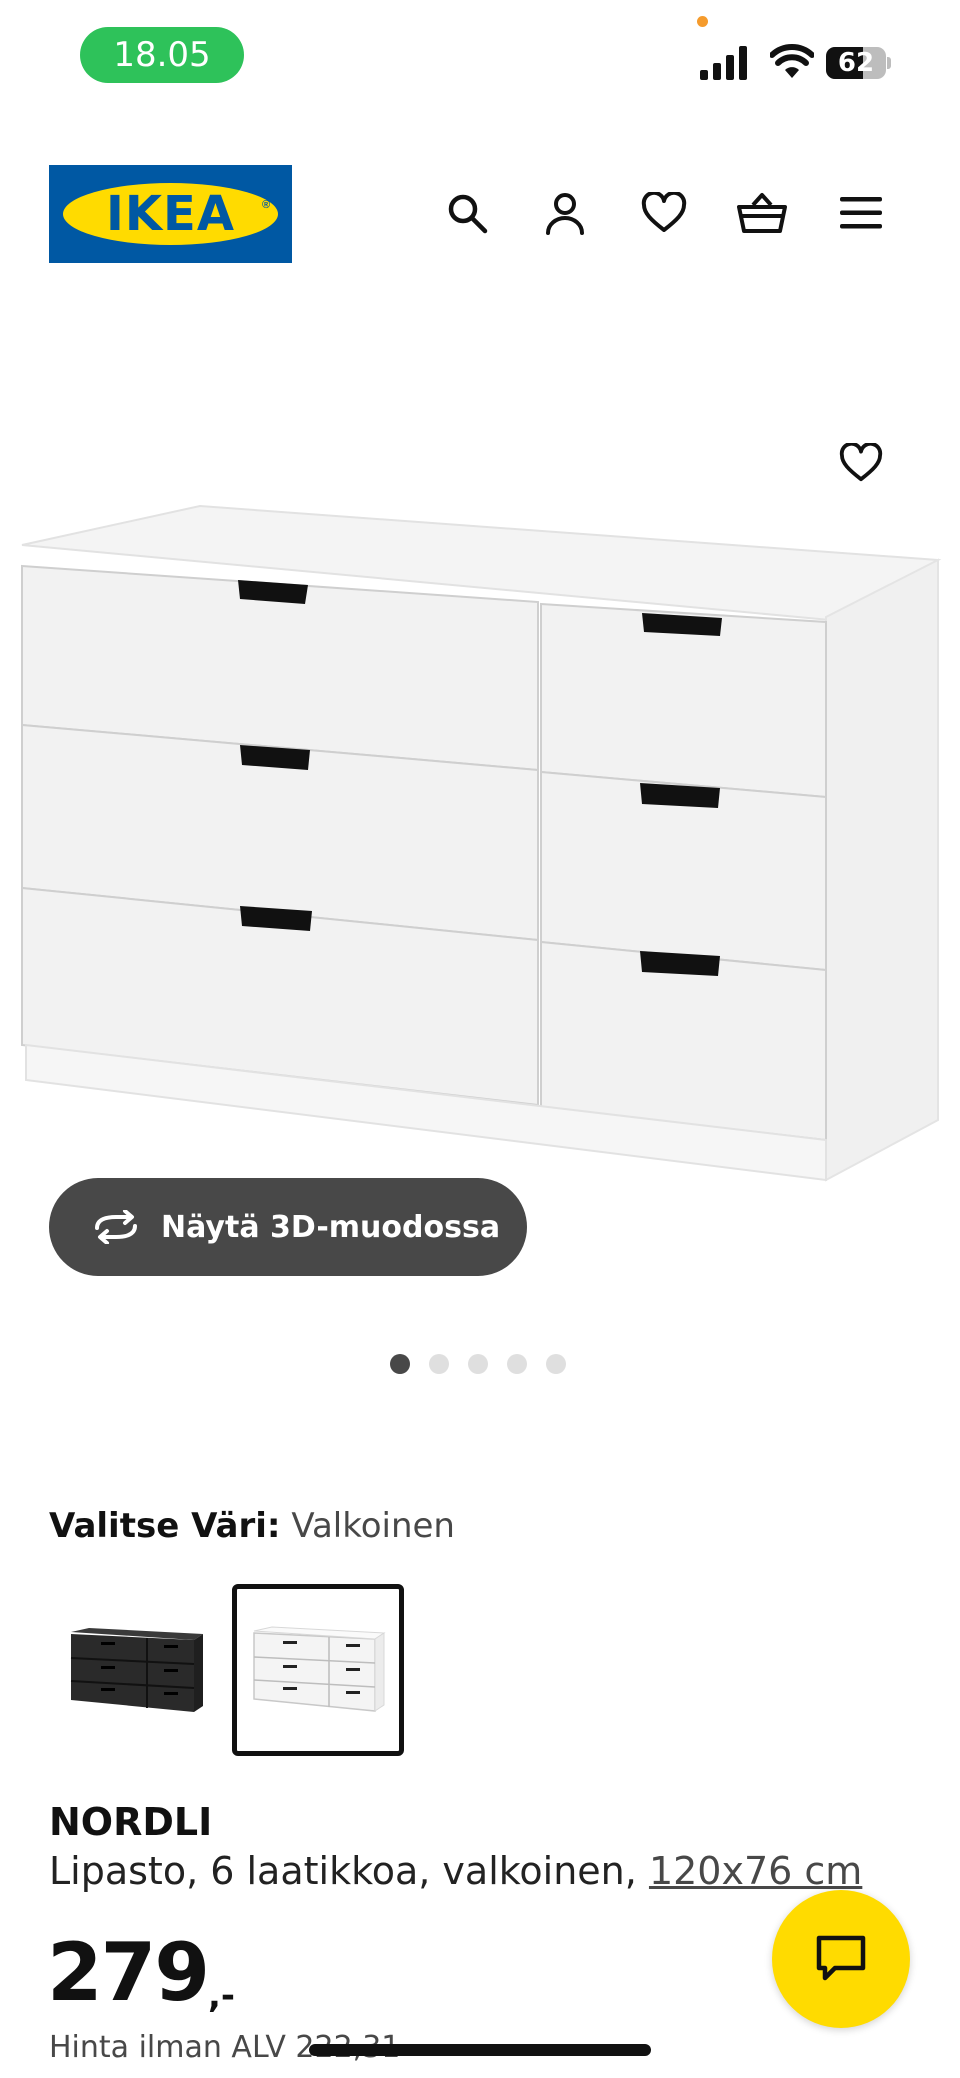 This screenshot has width=960, height=2078. What do you see at coordinates (664, 213) in the screenshot?
I see `favorites-icon` at bounding box center [664, 213].